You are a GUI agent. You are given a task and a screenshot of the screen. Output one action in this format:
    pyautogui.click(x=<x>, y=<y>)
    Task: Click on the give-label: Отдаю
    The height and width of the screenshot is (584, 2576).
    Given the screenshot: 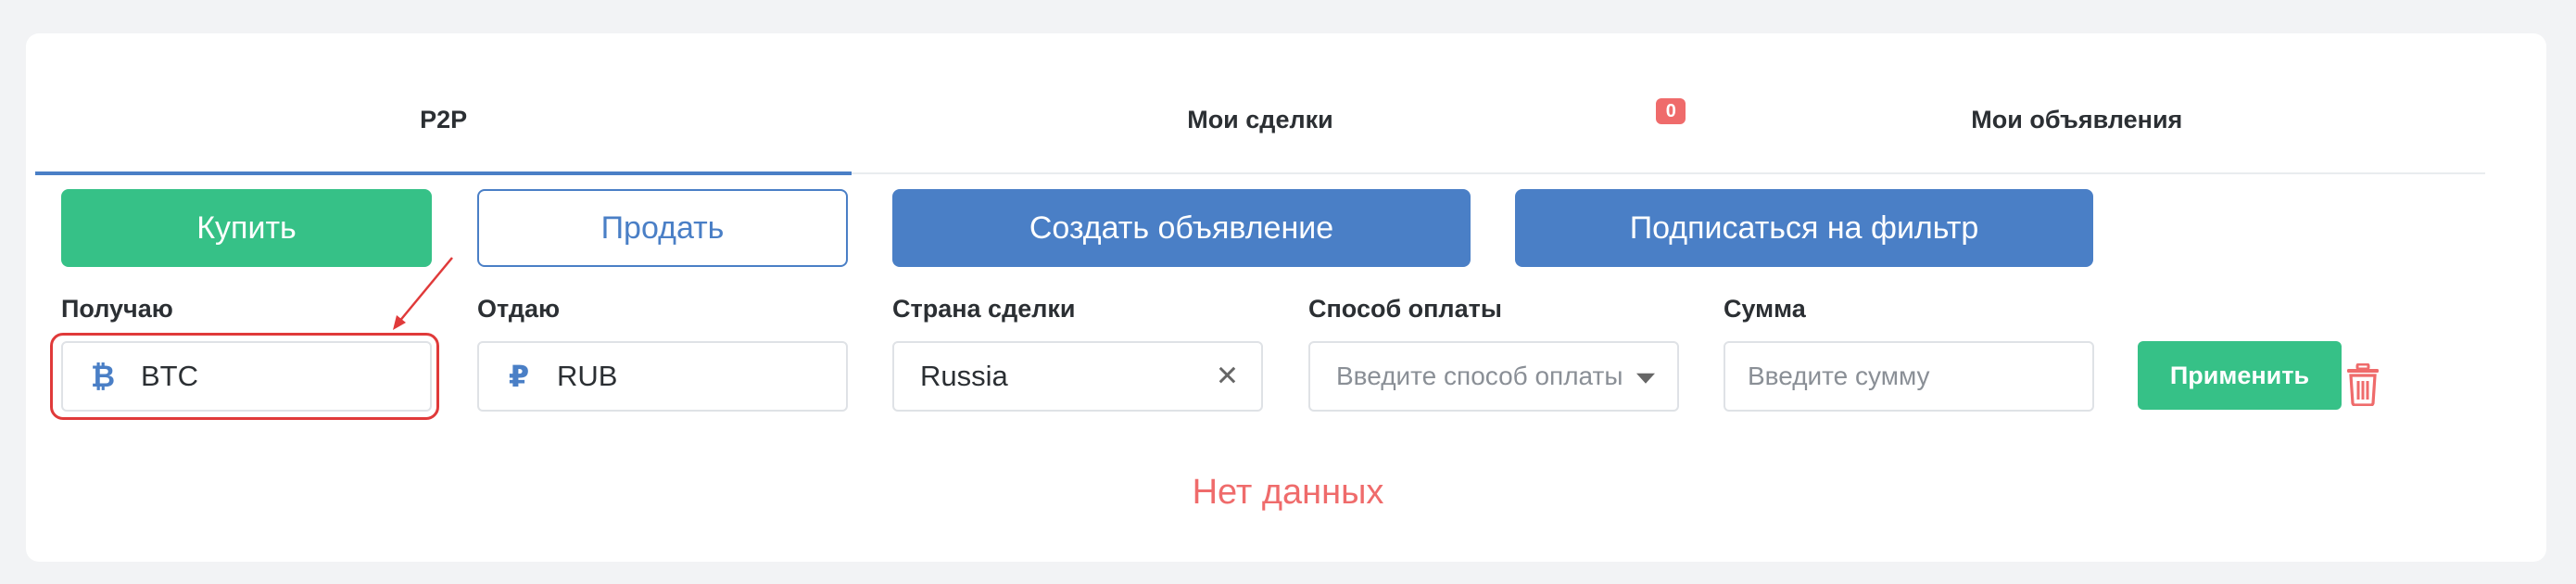 What is the action you would take?
    pyautogui.click(x=519, y=309)
    